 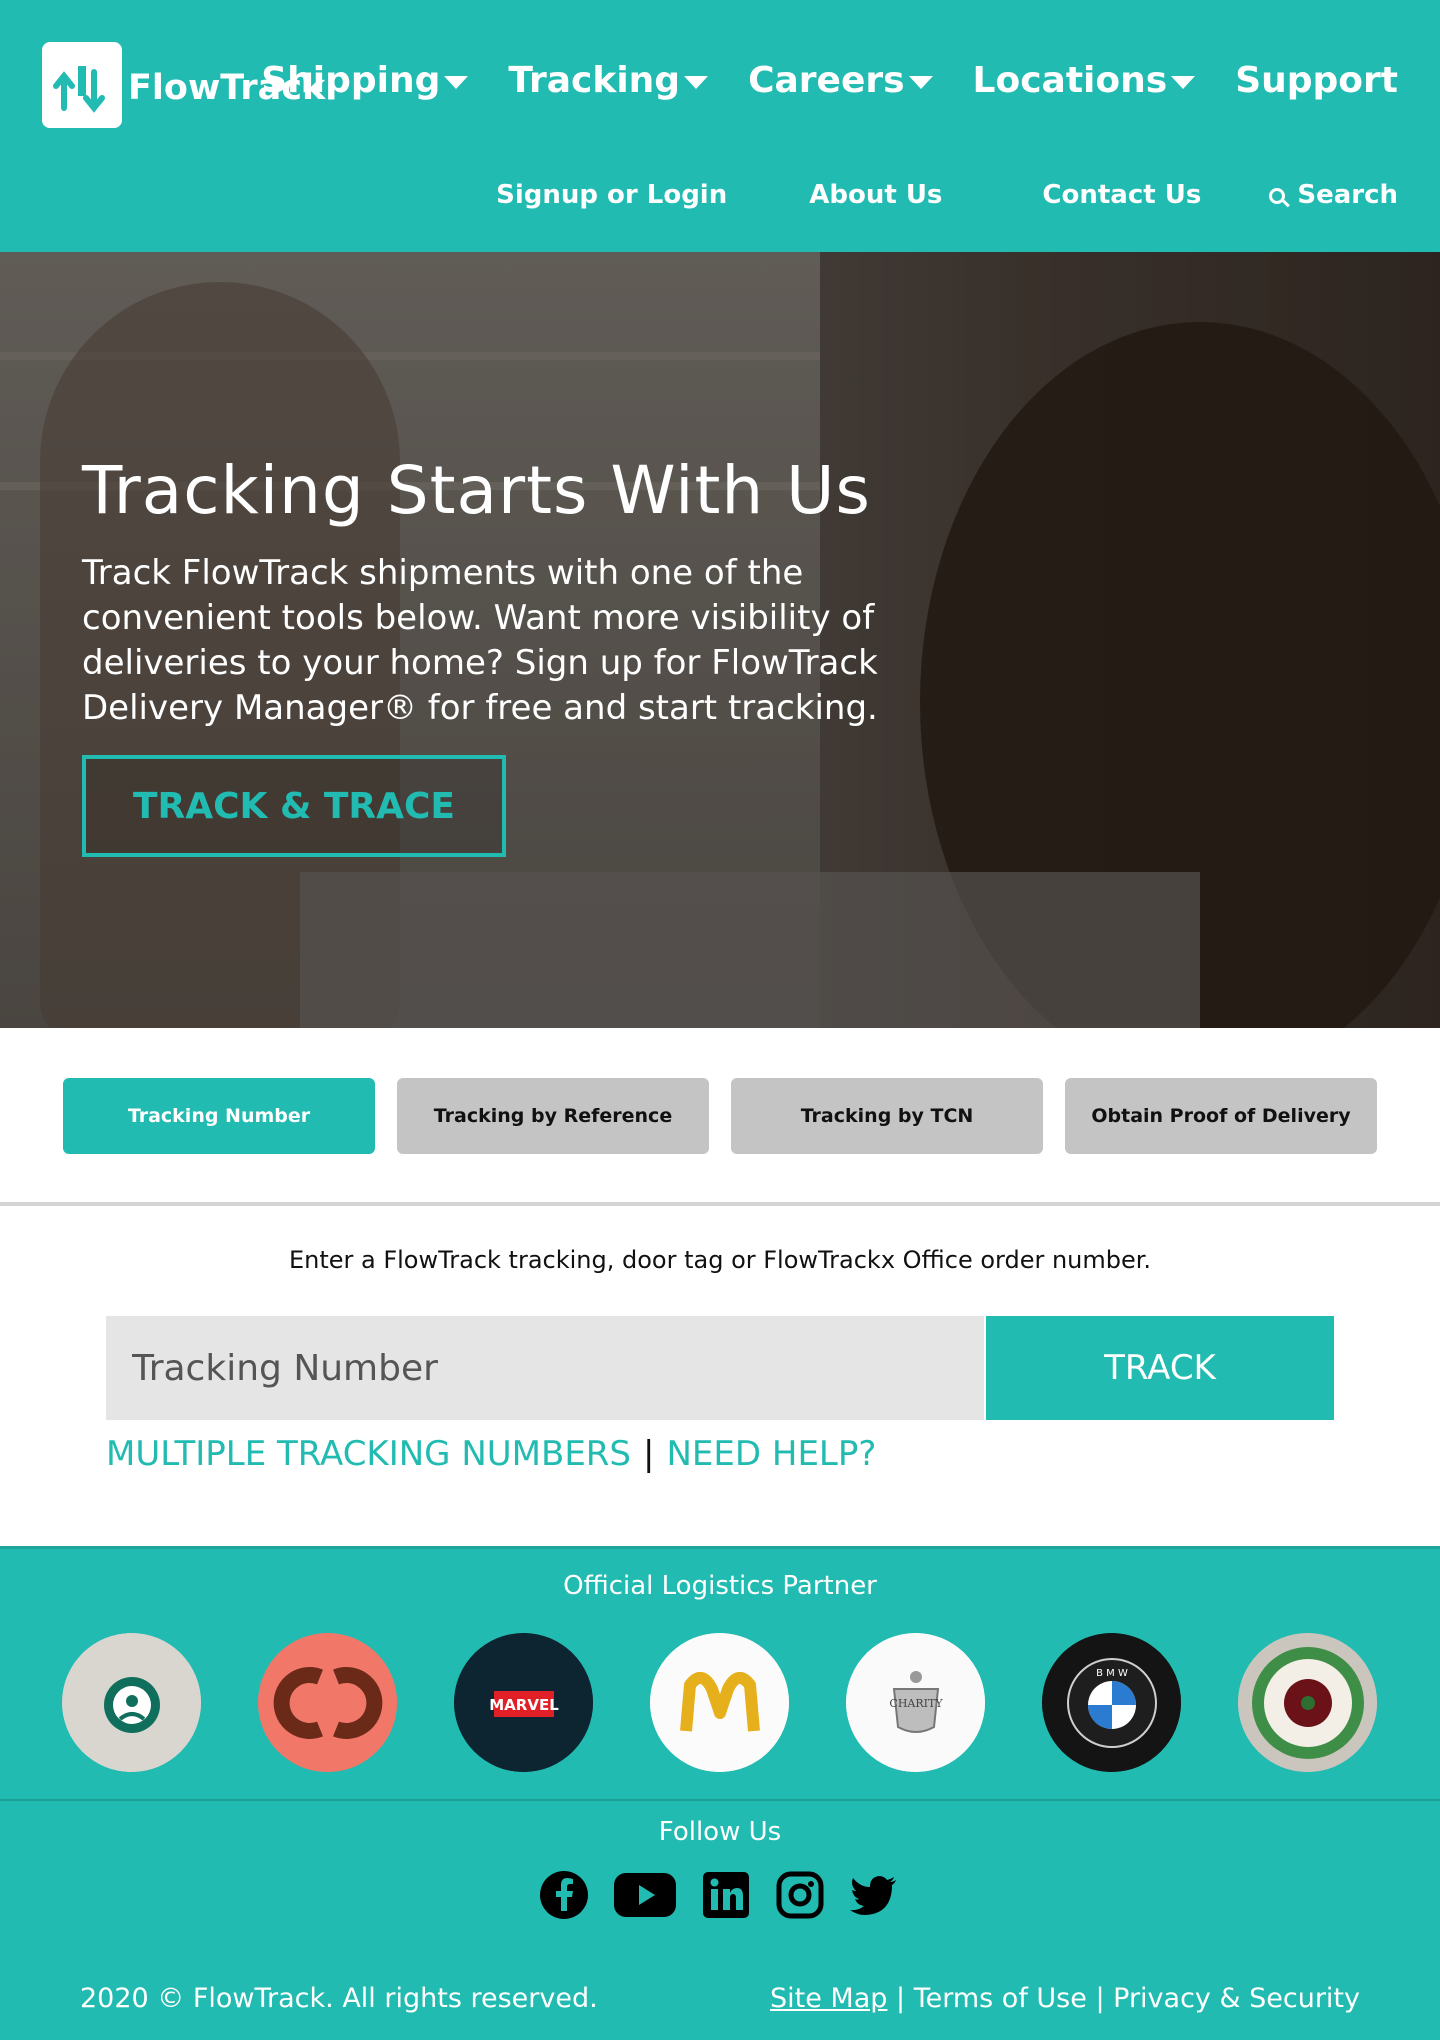 What do you see at coordinates (553, 1116) in the screenshot?
I see `tab-tracking-by-reference: Tracking by Reference` at bounding box center [553, 1116].